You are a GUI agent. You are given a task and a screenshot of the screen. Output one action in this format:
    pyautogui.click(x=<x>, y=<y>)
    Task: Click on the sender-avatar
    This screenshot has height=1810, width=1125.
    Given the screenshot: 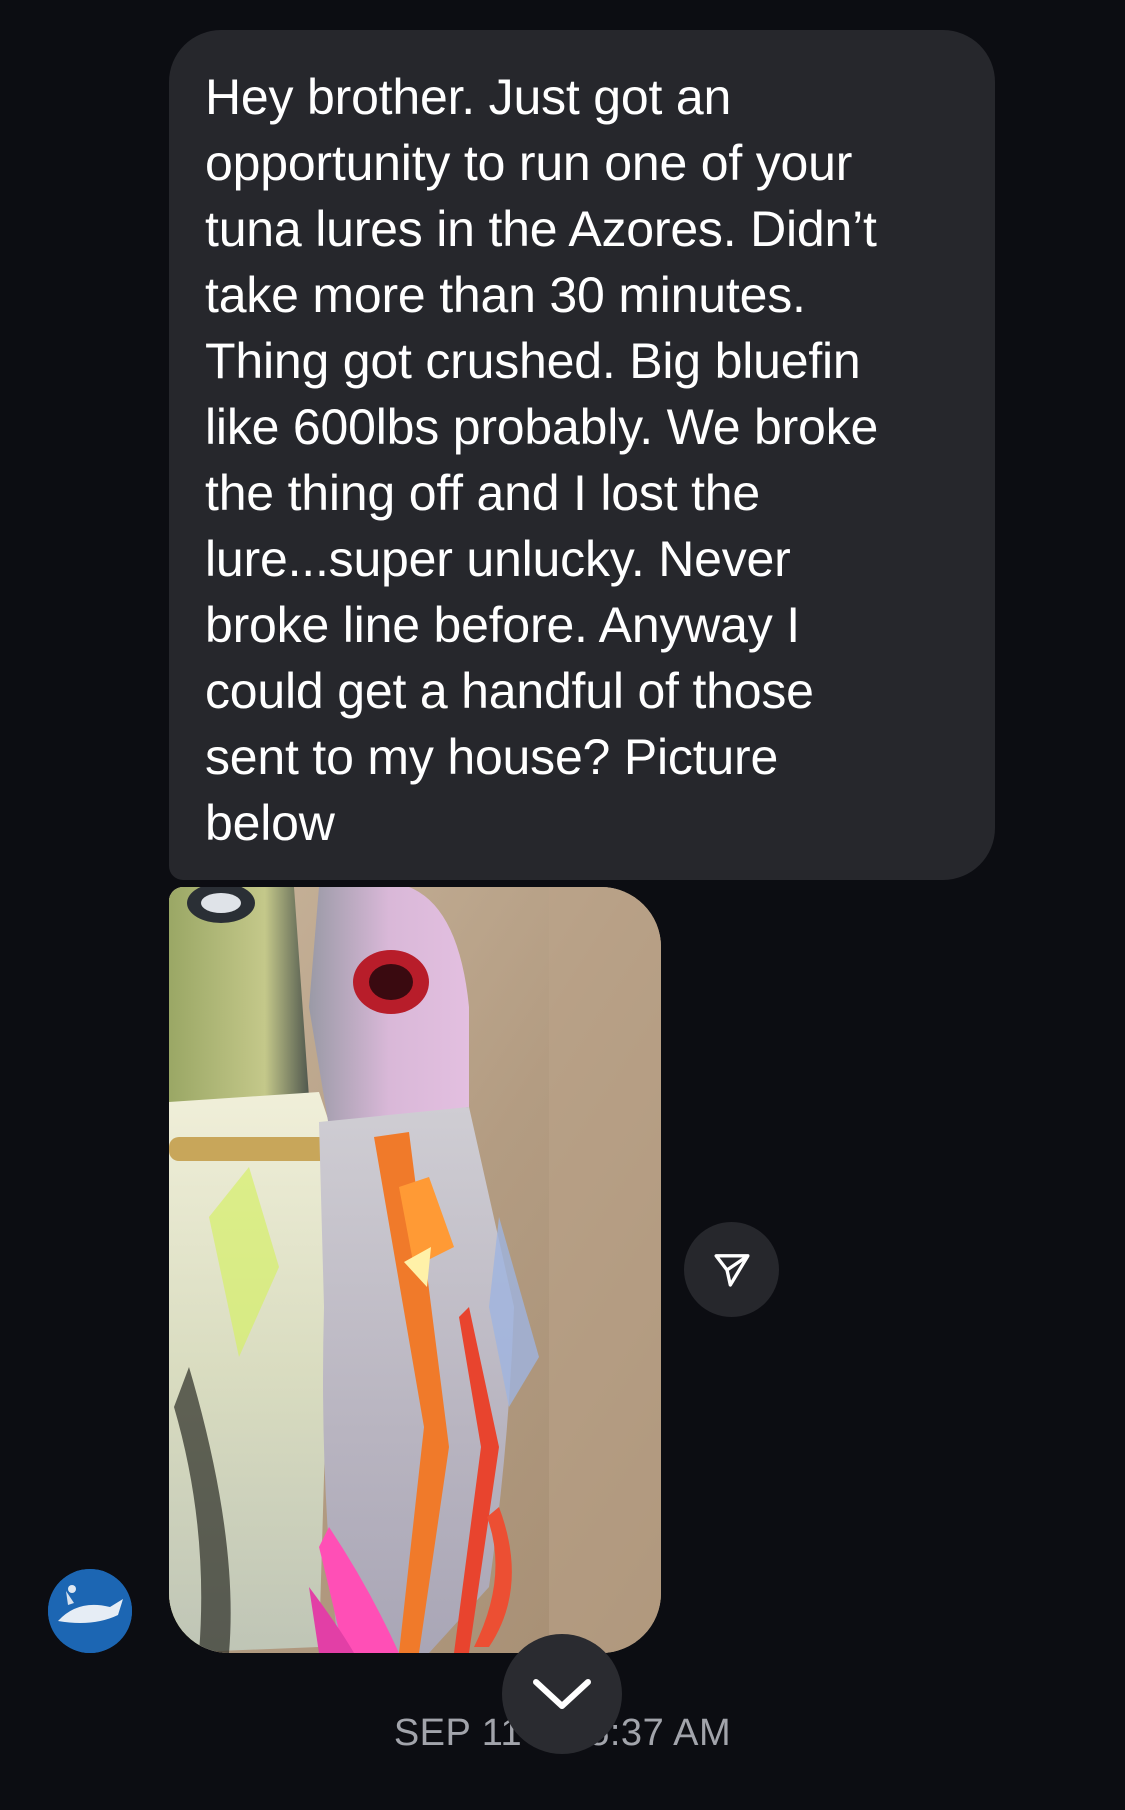 What is the action you would take?
    pyautogui.click(x=90, y=1611)
    